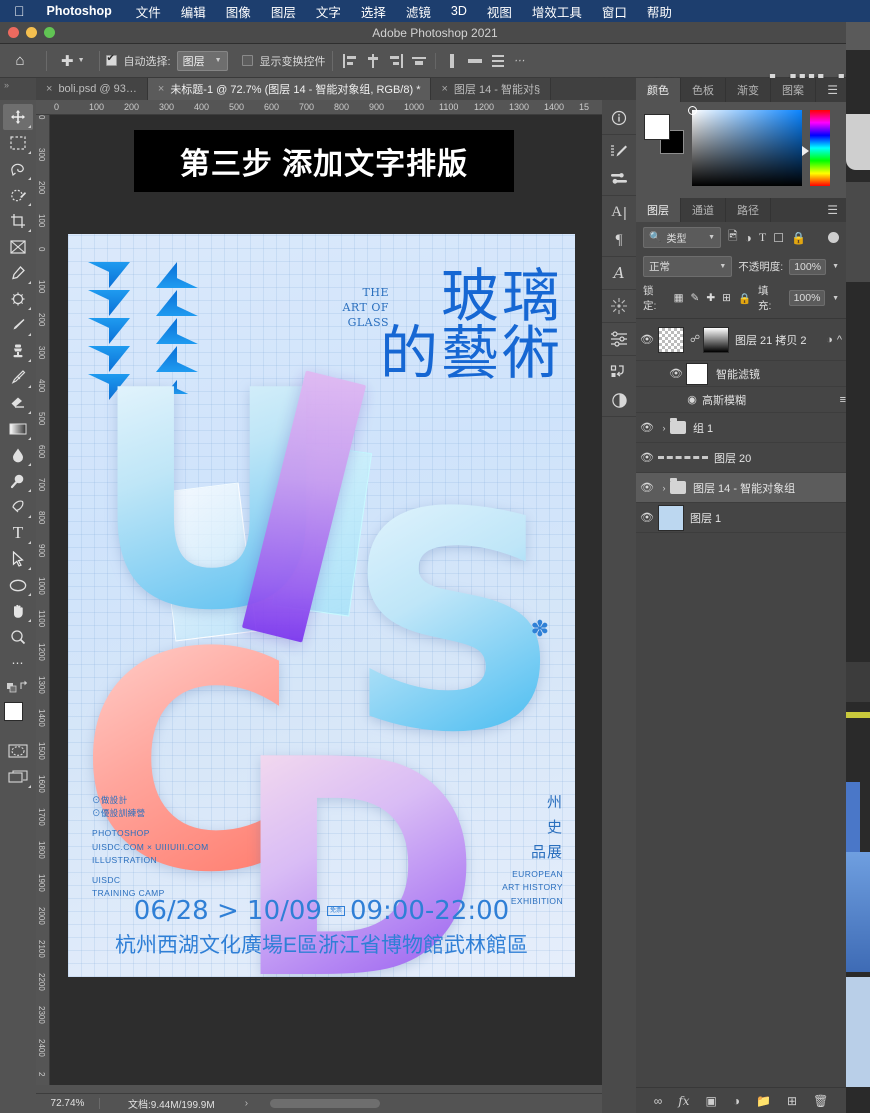  I want to click on menu-item-type: 文字, so click(328, 11).